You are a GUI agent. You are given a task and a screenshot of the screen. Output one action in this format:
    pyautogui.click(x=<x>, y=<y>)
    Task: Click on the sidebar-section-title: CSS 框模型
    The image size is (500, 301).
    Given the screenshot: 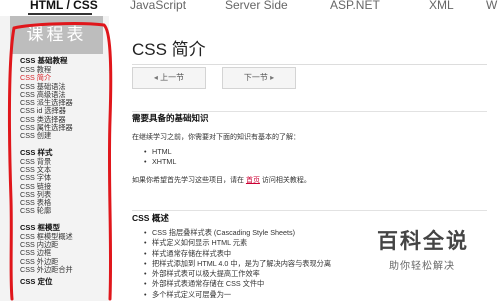 What is the action you would take?
    pyautogui.click(x=40, y=227)
    